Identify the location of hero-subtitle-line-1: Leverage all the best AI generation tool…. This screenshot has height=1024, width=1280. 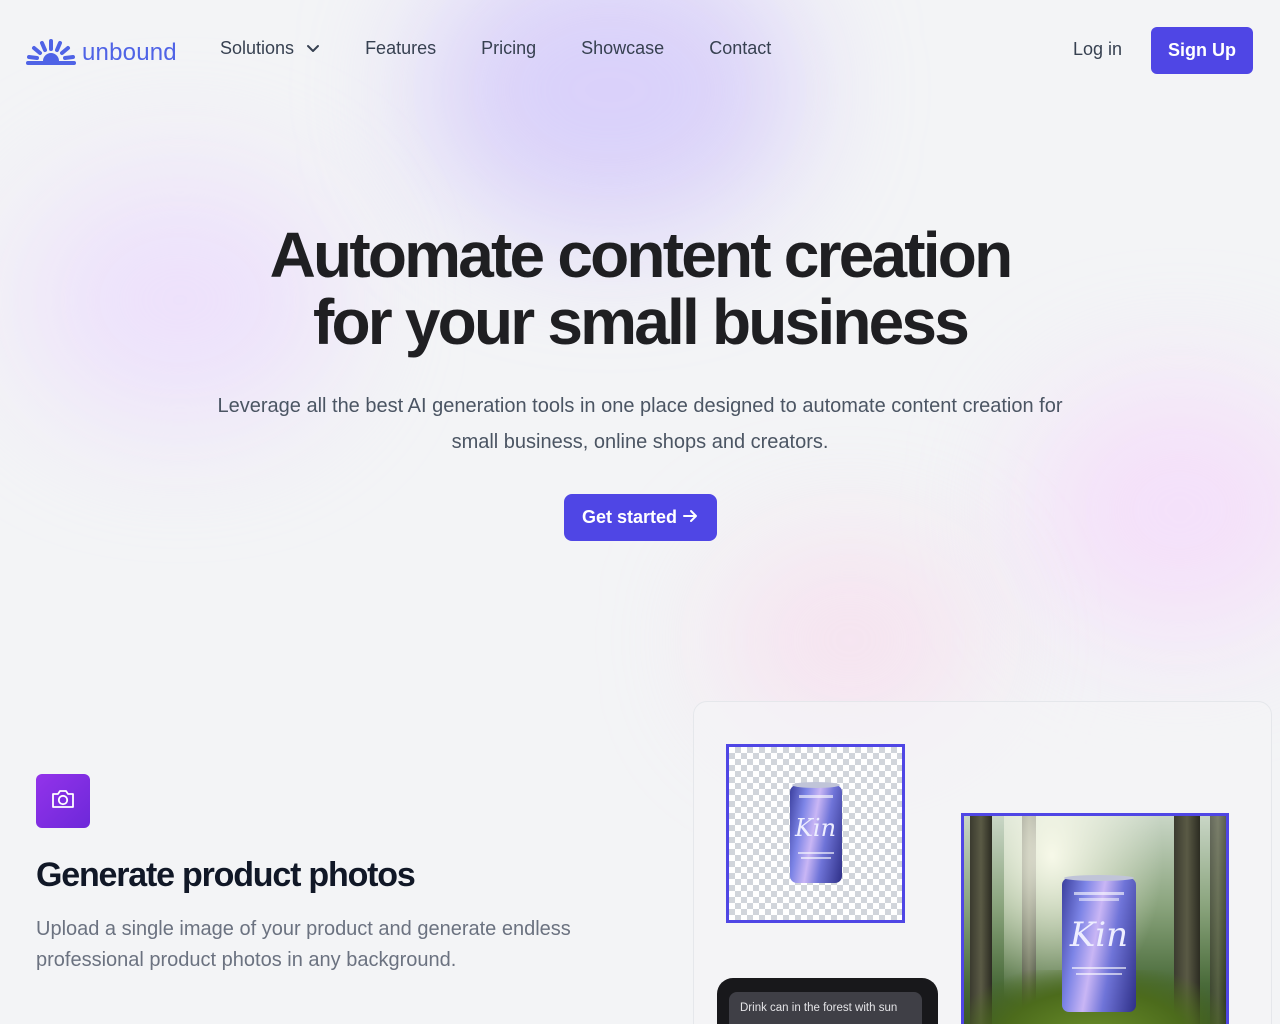
(640, 406).